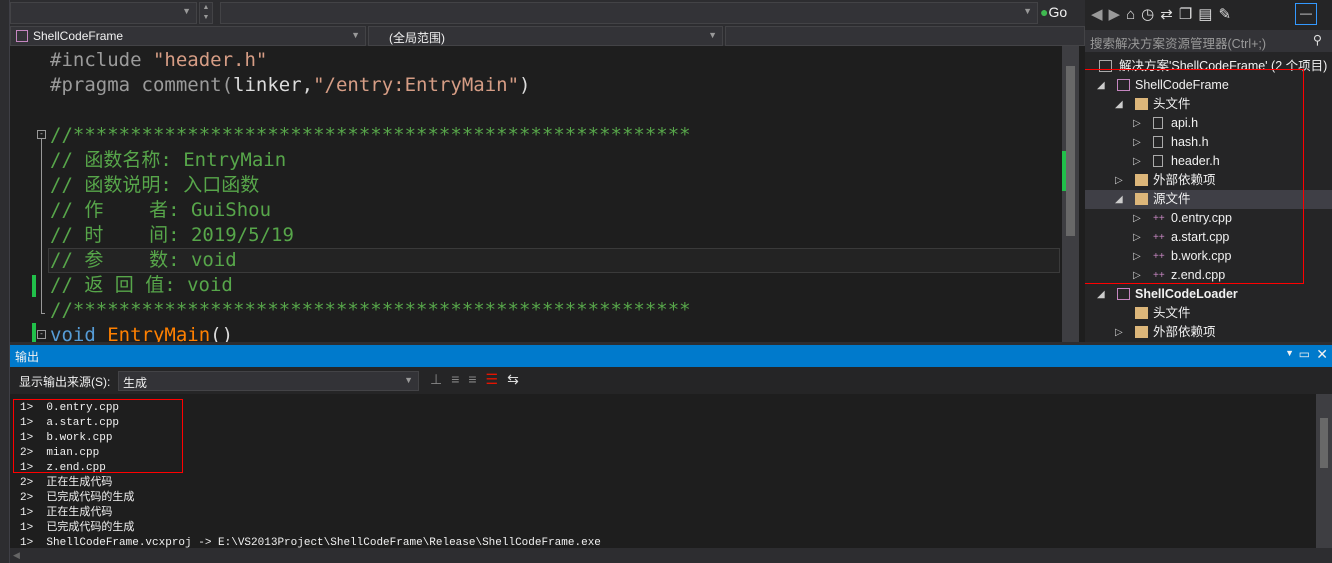 The height and width of the screenshot is (563, 1332). What do you see at coordinates (142, 333) in the screenshot?
I see `code-line: void EntryMain()` at bounding box center [142, 333].